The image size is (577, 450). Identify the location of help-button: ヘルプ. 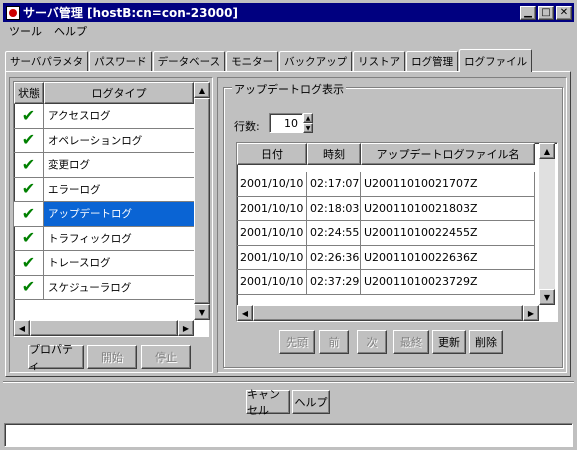
(311, 402).